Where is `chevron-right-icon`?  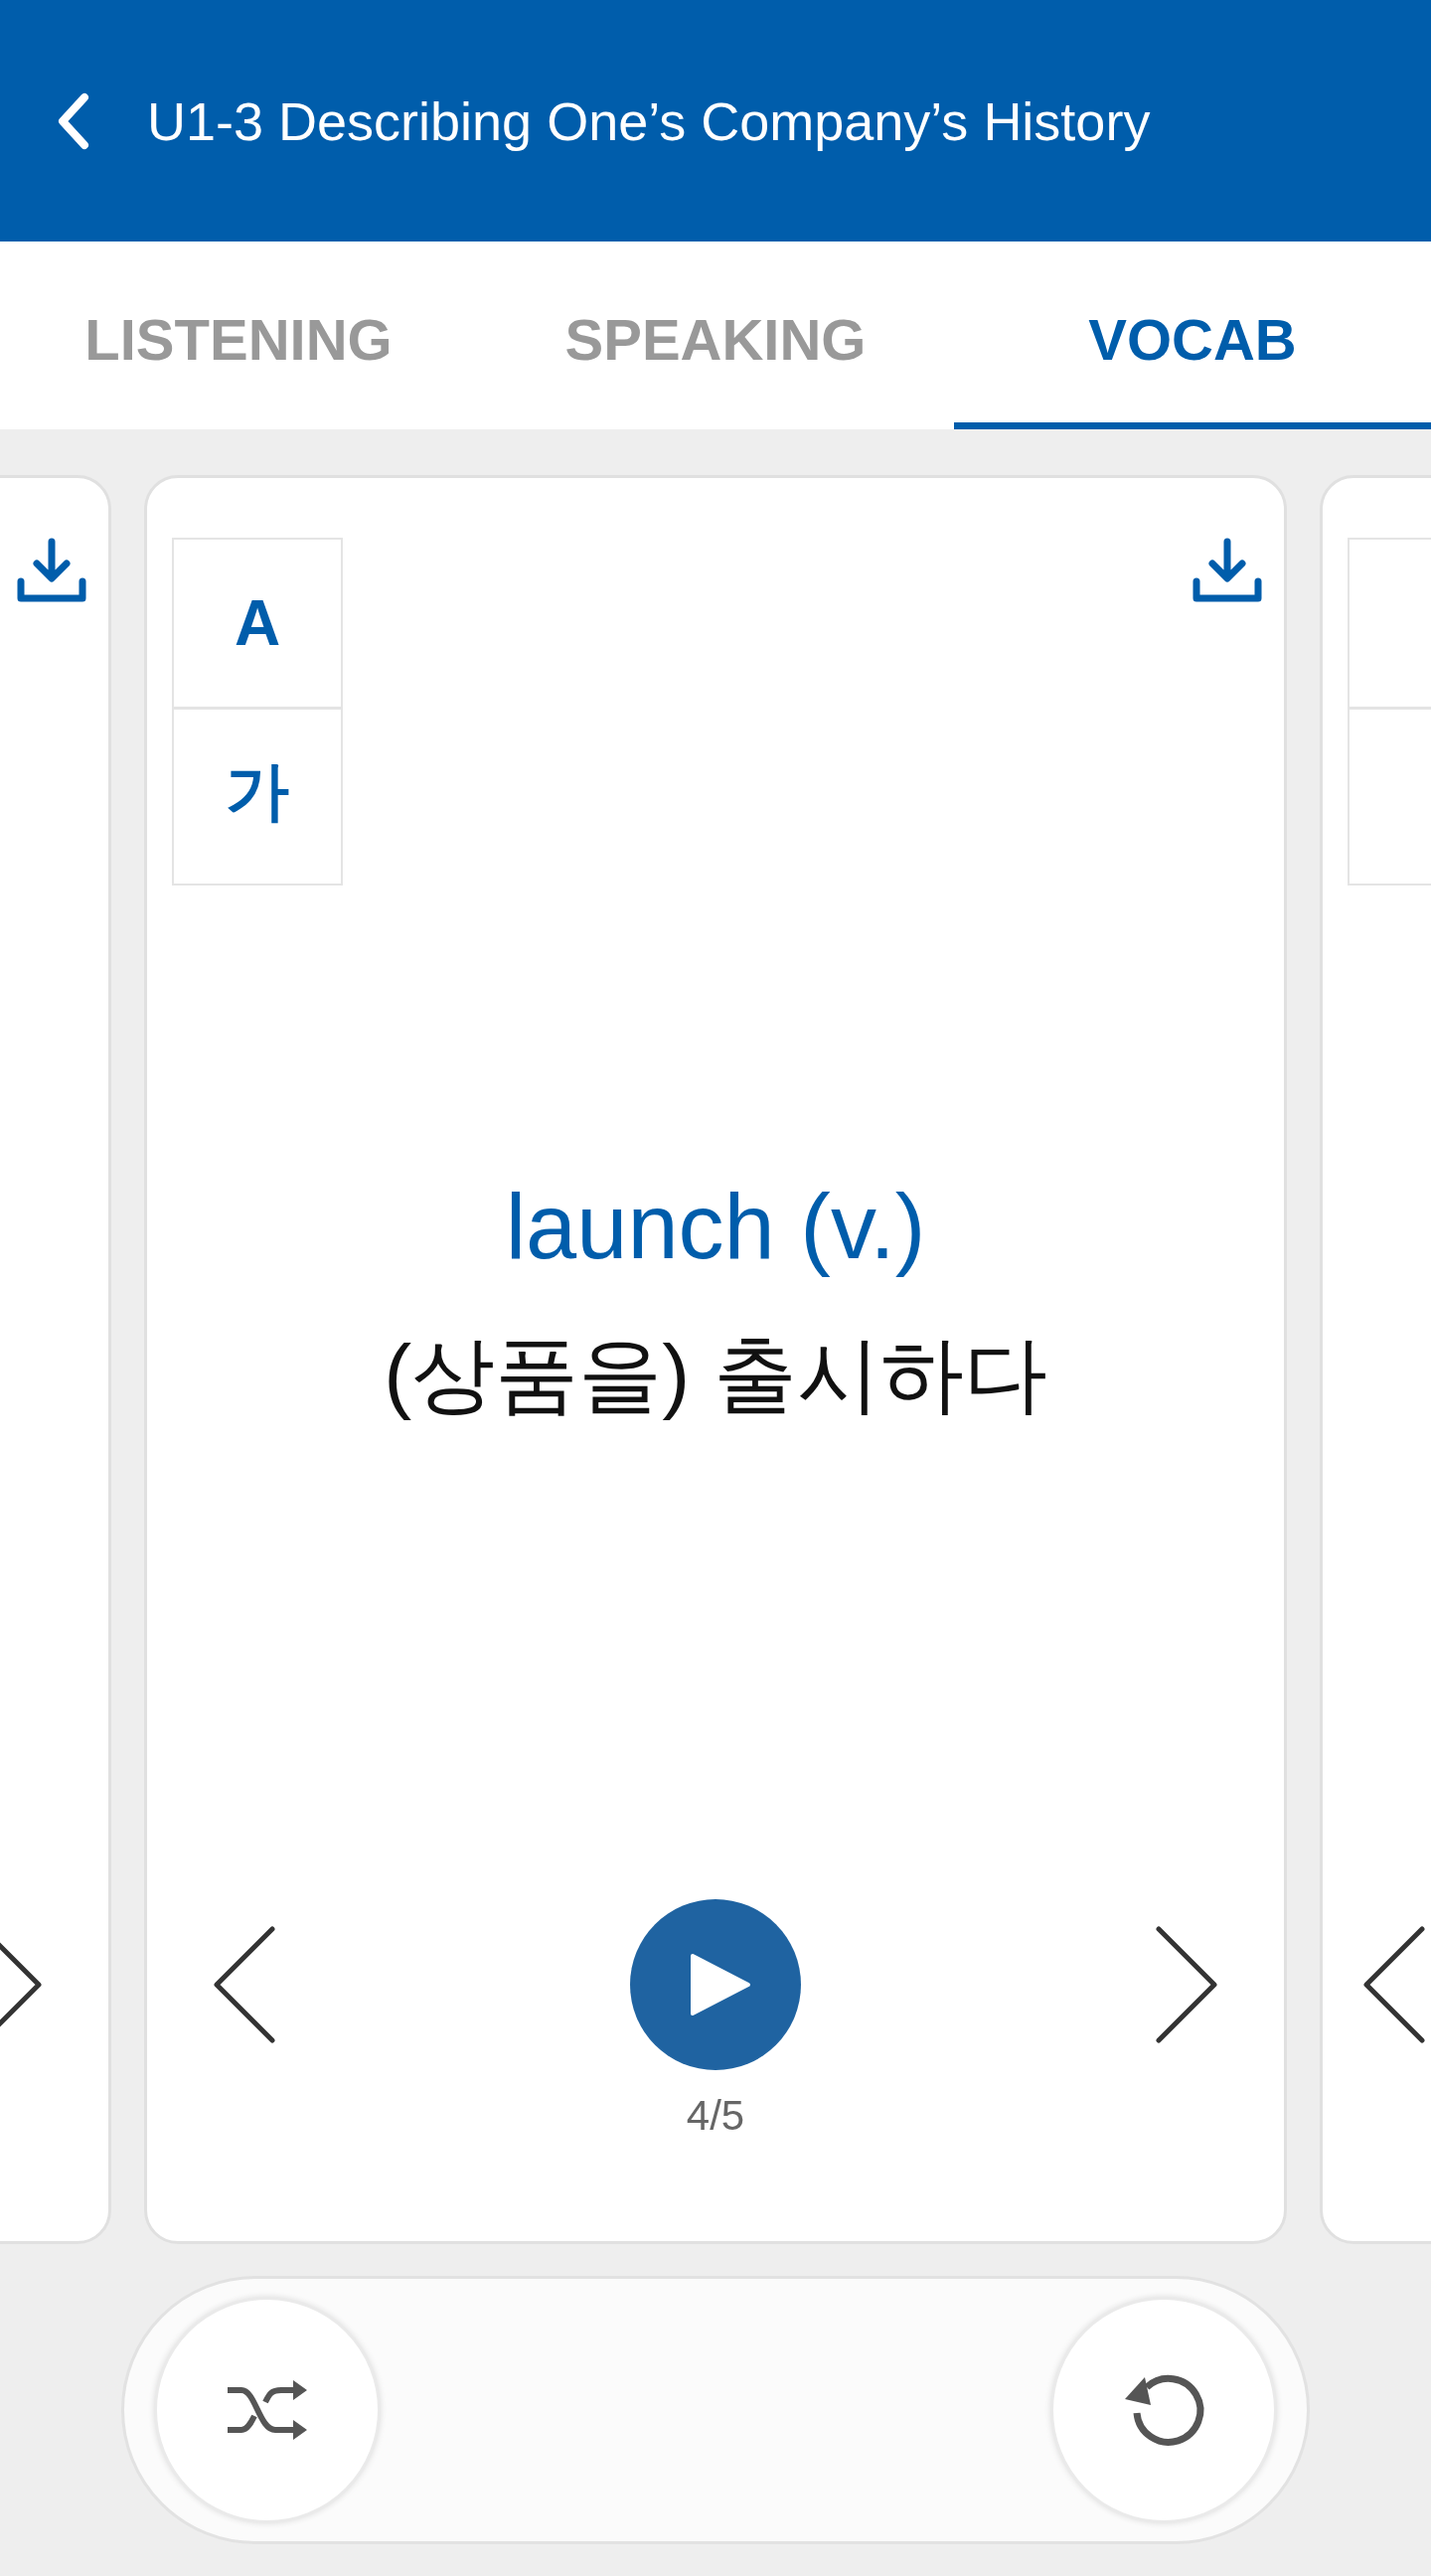
chevron-right-icon is located at coordinates (1185, 1984).